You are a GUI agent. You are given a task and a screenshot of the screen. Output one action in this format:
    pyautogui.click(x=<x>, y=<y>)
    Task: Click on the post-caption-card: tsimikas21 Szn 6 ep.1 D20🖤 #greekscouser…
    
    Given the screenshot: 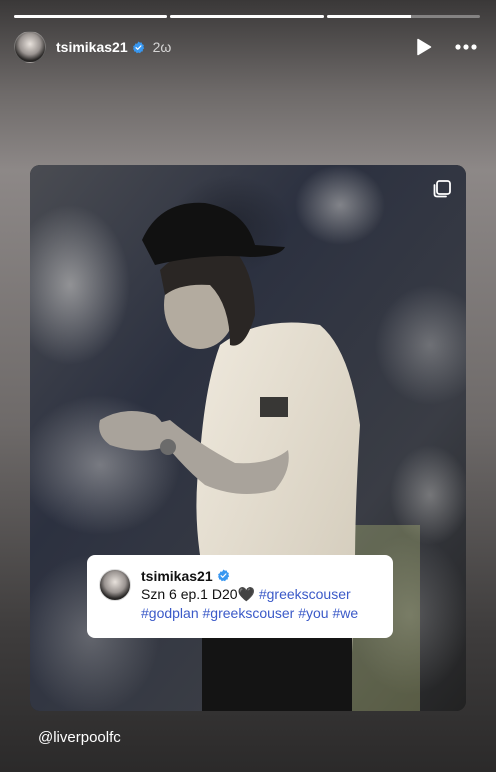 What is the action you would take?
    pyautogui.click(x=240, y=596)
    